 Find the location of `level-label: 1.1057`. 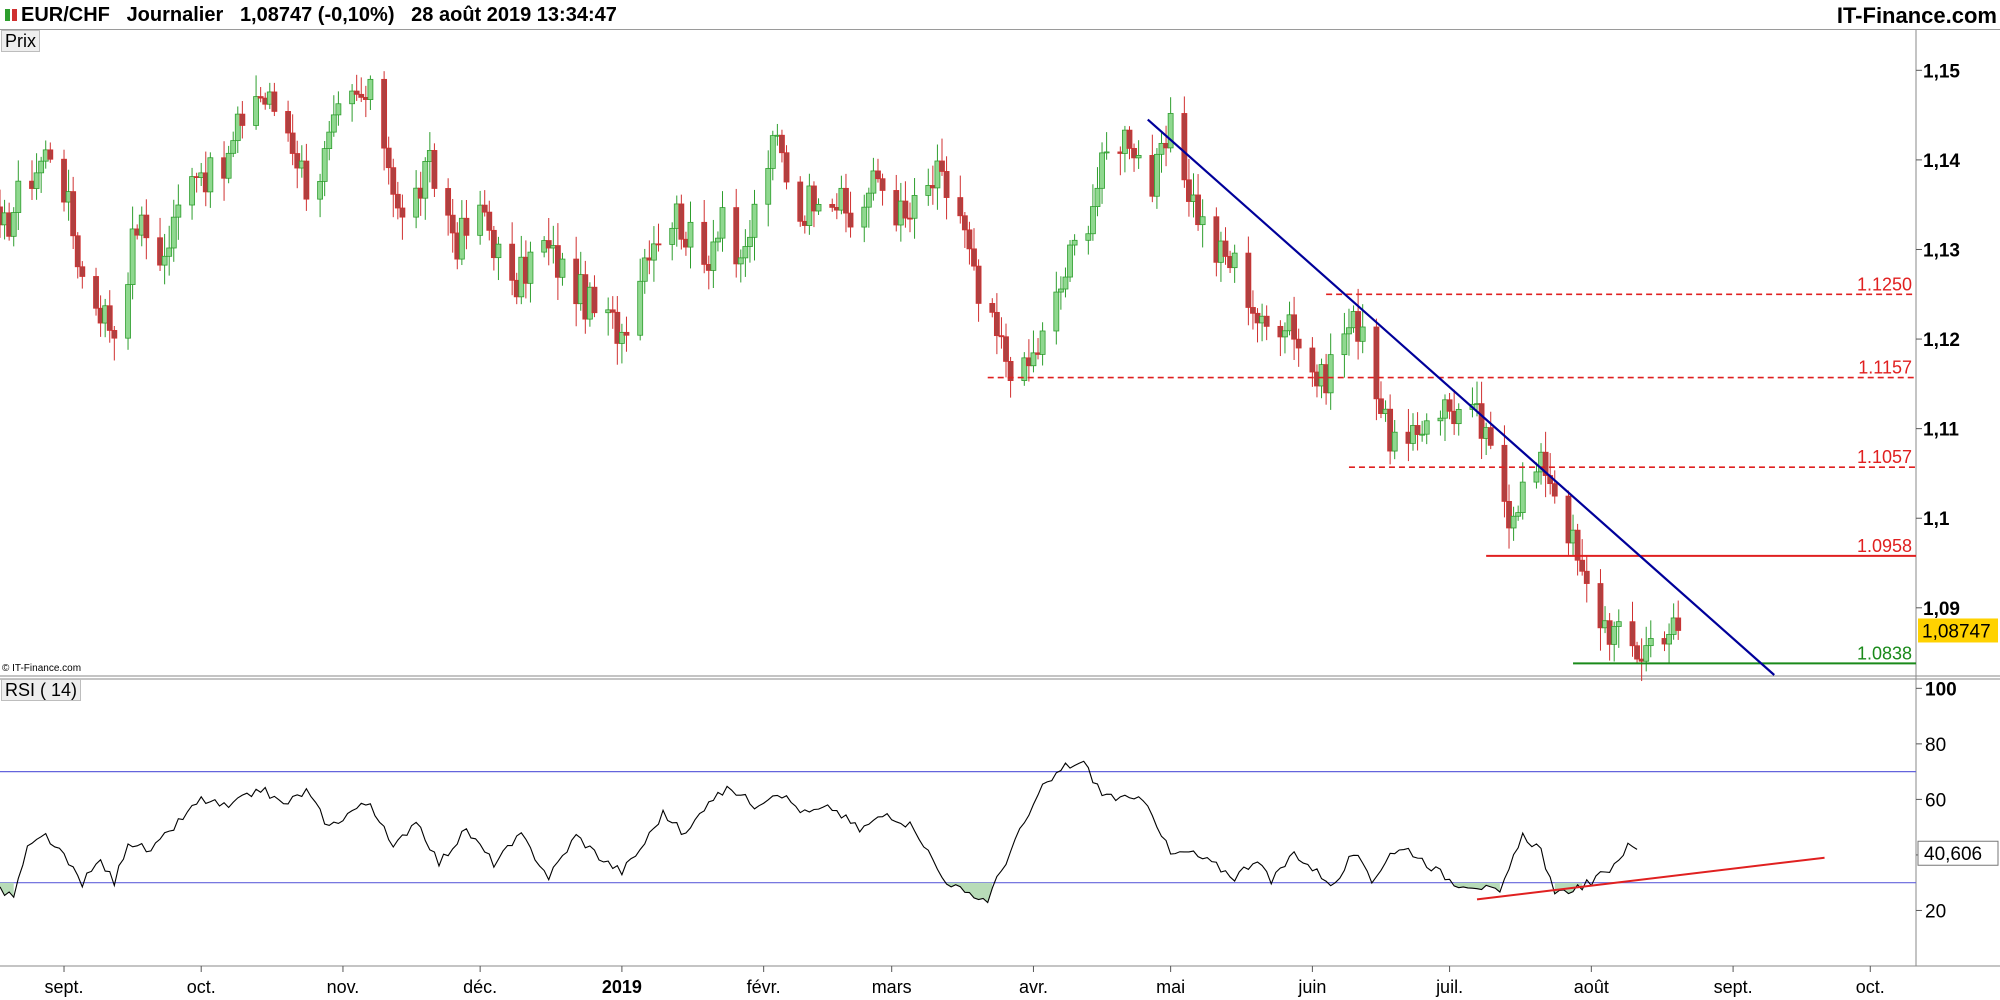

level-label: 1.1057 is located at coordinates (1884, 457).